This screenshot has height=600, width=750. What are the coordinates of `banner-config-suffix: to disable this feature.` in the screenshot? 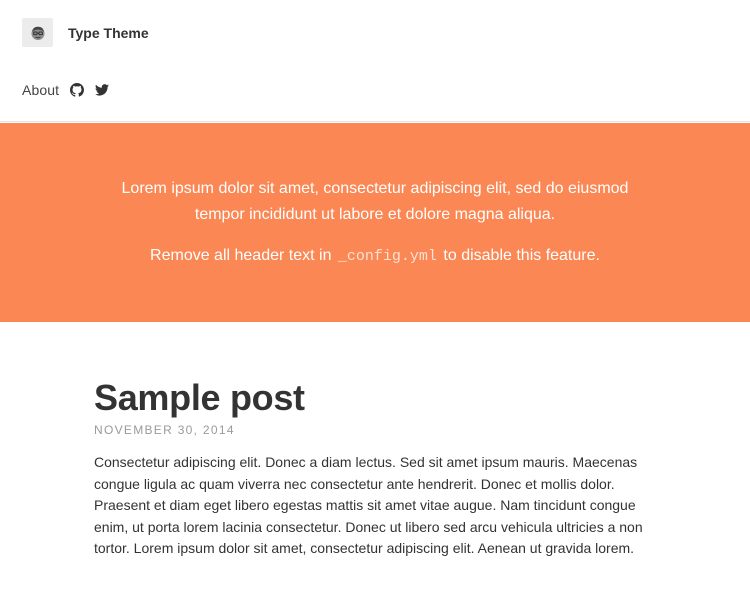 It's located at (521, 255).